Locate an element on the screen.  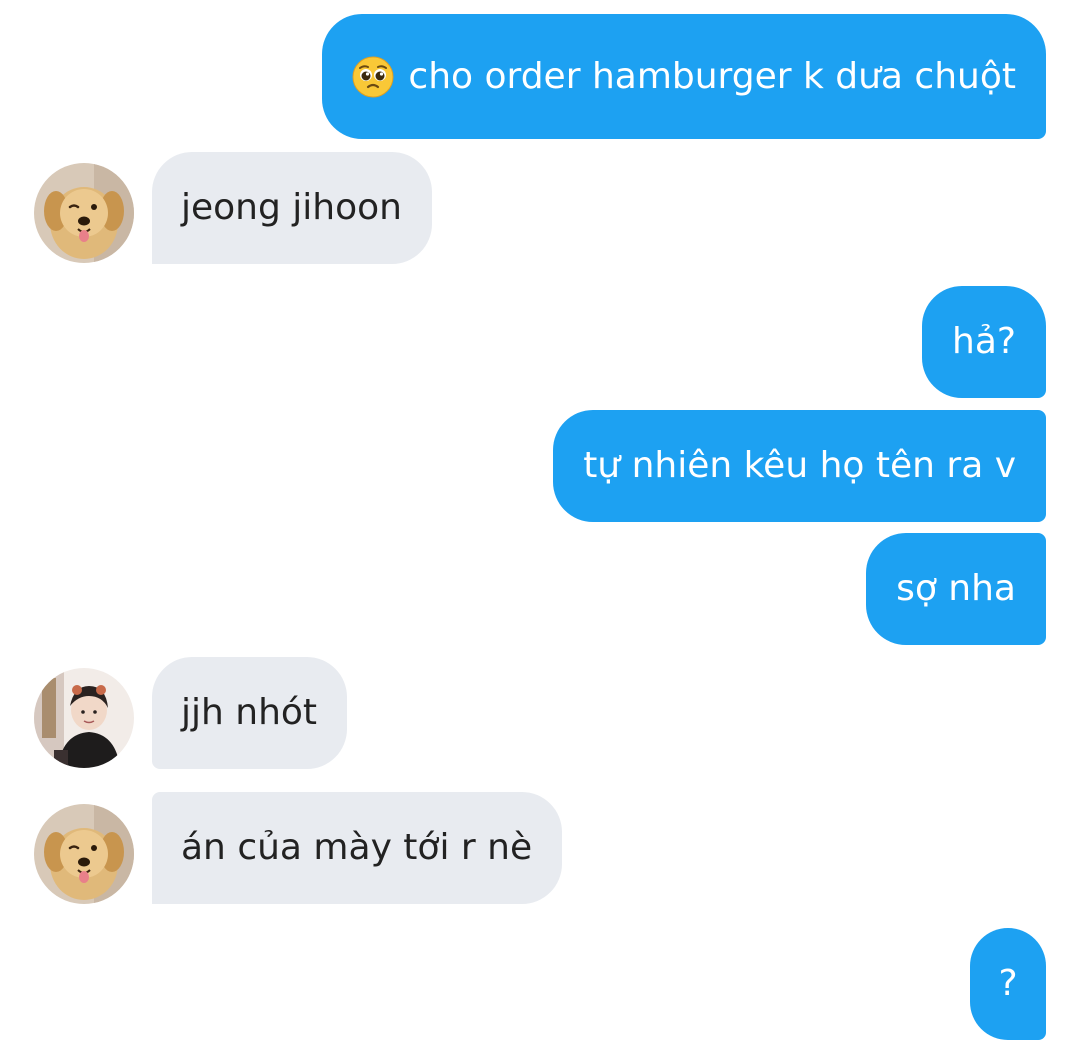
message-text: hả? is located at coordinates (984, 341).